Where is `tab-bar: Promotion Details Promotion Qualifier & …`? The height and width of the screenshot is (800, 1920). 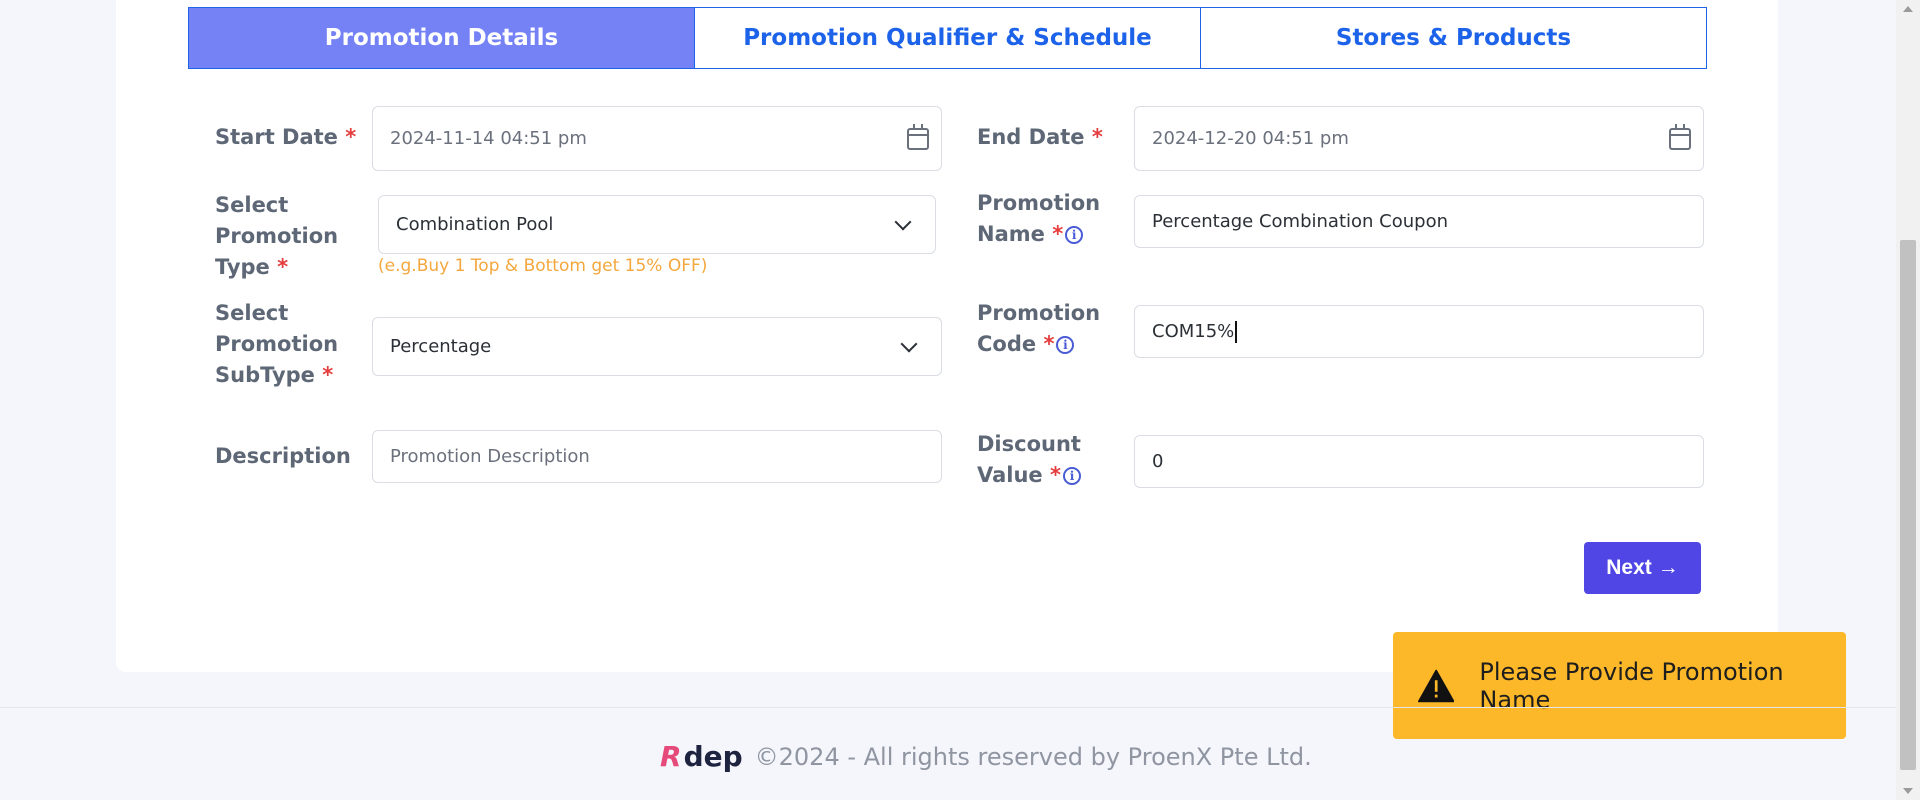
tab-bar: Promotion Details Promotion Qualifier & … is located at coordinates (947, 38).